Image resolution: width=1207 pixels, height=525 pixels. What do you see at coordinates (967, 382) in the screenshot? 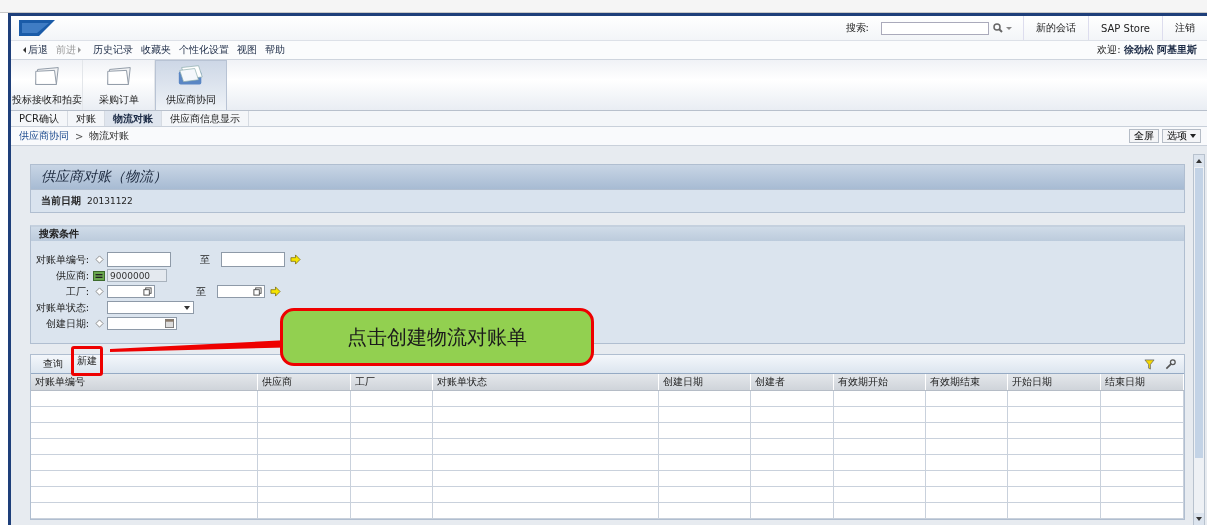
I see `column-header: 有效期结束` at bounding box center [967, 382].